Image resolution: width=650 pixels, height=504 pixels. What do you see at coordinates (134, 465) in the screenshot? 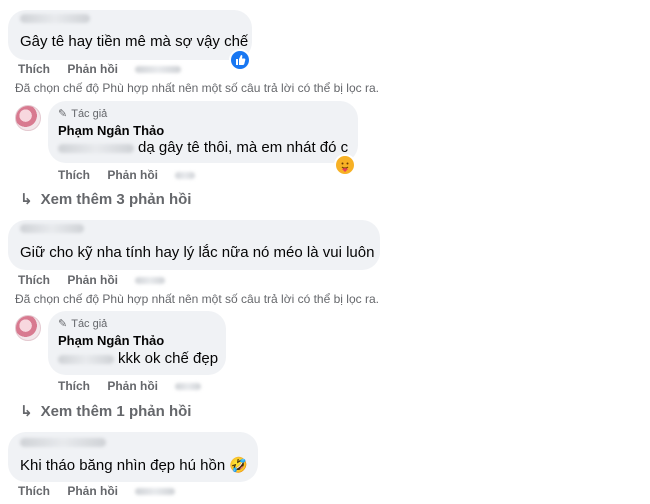
I see `comment-text: Khi tháo băng nhìn đẹp hú hồn 🤣` at bounding box center [134, 465].